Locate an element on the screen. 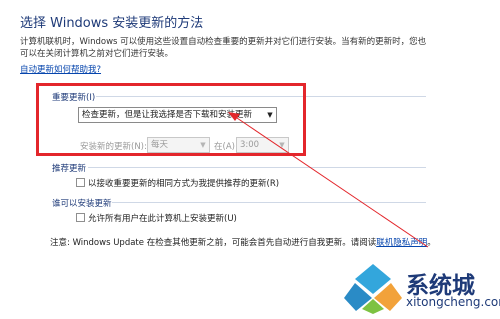 The height and width of the screenshot is (319, 500). watermark-logo-icon is located at coordinates (373, 289).